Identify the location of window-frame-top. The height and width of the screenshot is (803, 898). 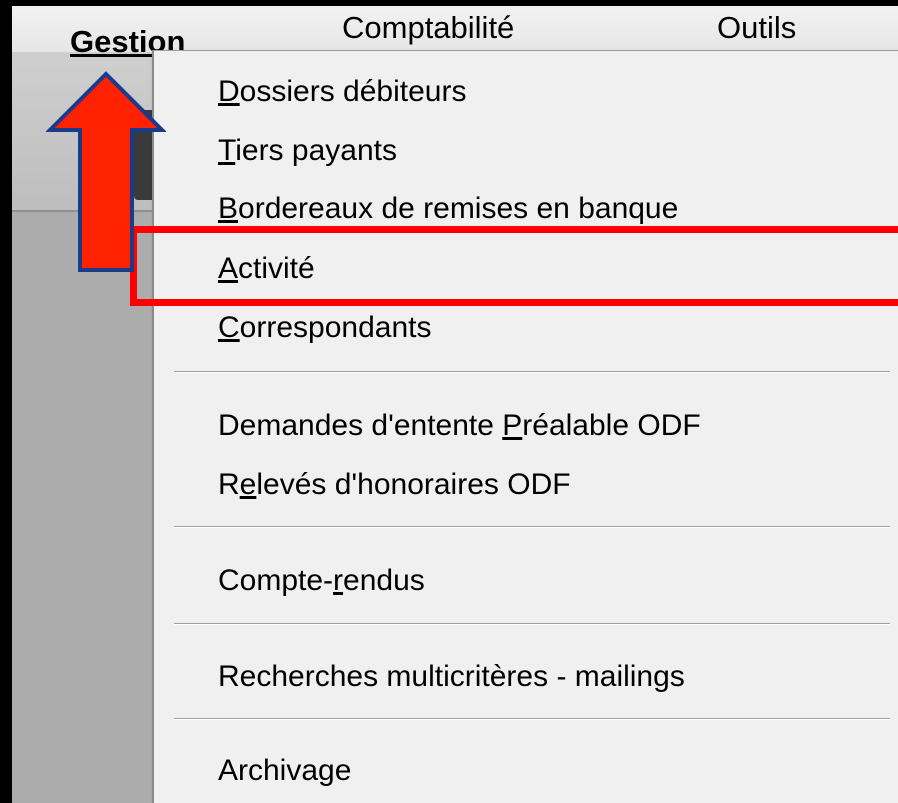
(449, 3).